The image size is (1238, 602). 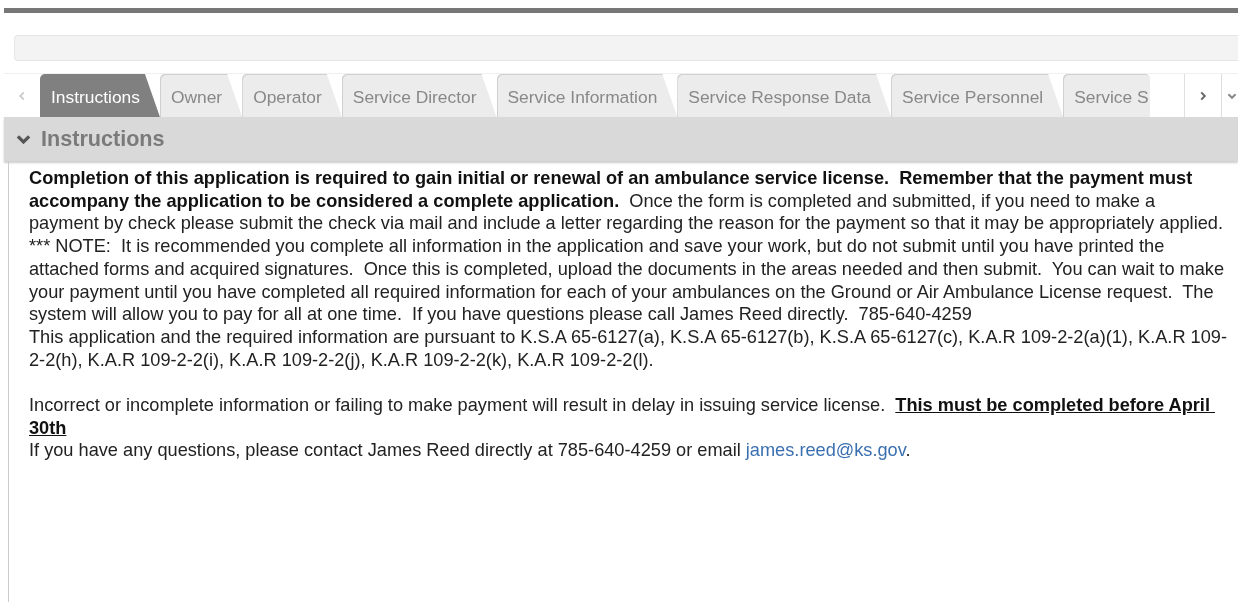 What do you see at coordinates (1106, 95) in the screenshot?
I see `tab: Service S` at bounding box center [1106, 95].